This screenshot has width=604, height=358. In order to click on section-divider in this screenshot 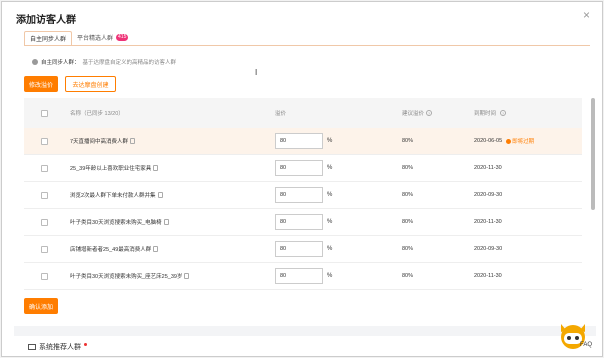, I will do `click(305, 331)`.